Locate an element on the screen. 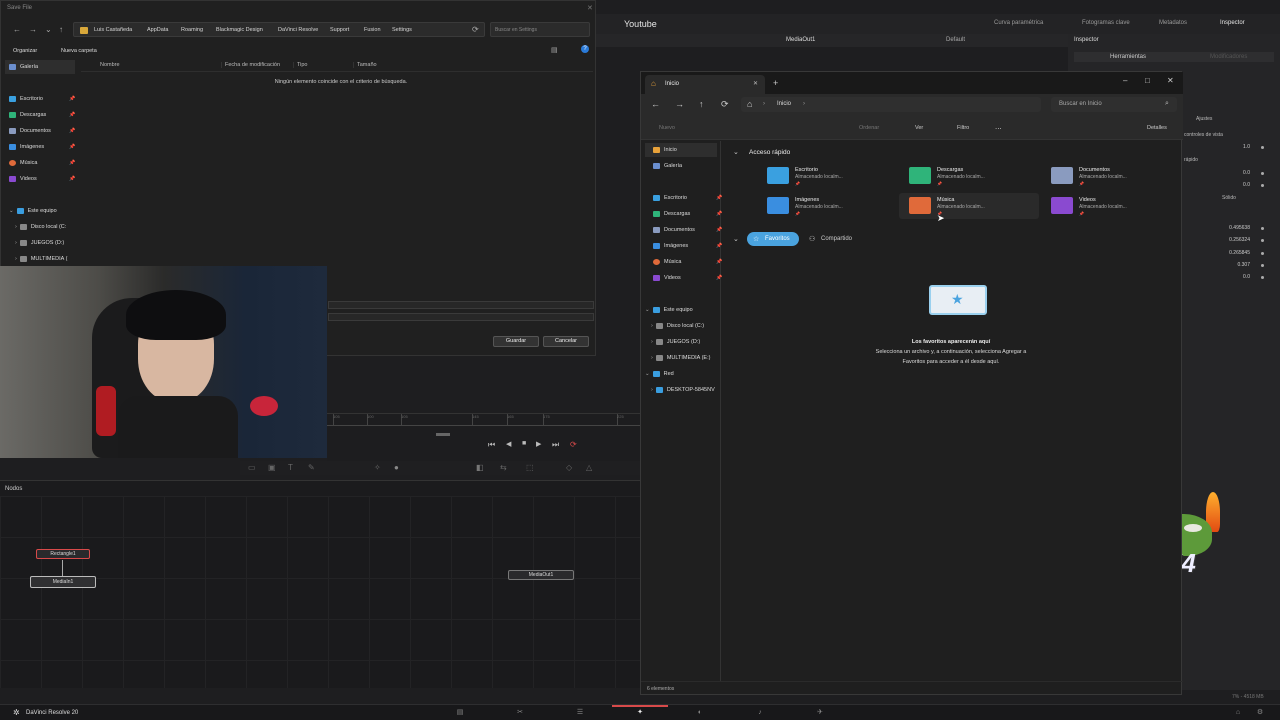 This screenshot has height=720, width=1280. node-media-out: MediaOut1 is located at coordinates (541, 575).